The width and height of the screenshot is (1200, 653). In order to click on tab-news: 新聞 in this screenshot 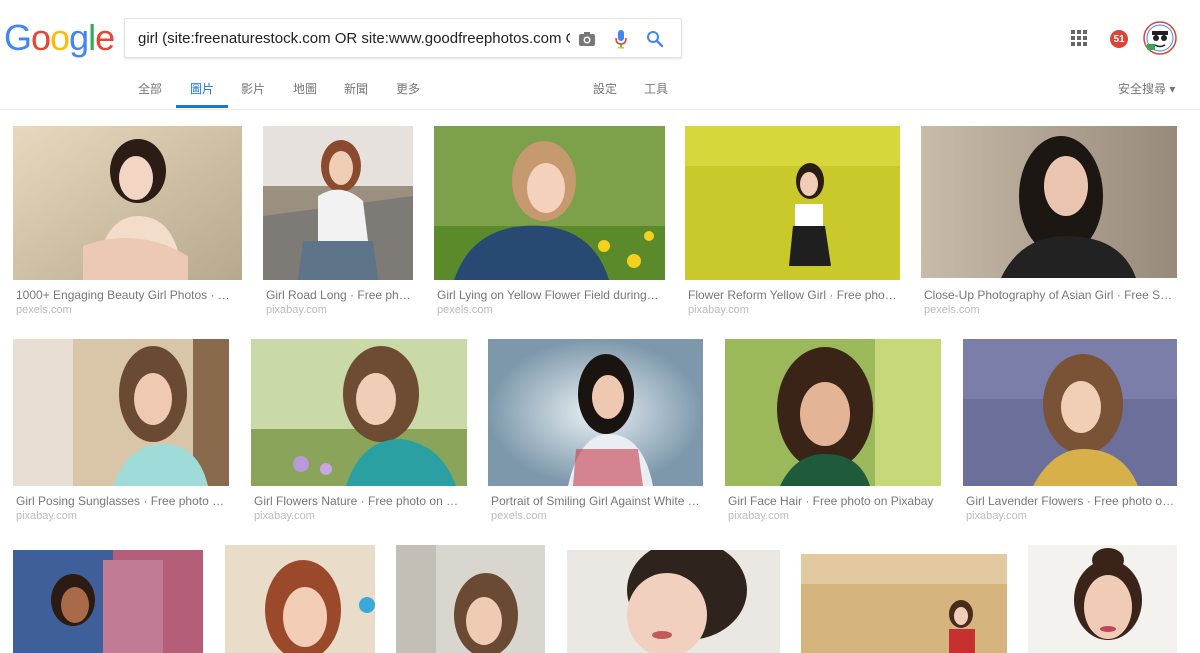, I will do `click(356, 94)`.